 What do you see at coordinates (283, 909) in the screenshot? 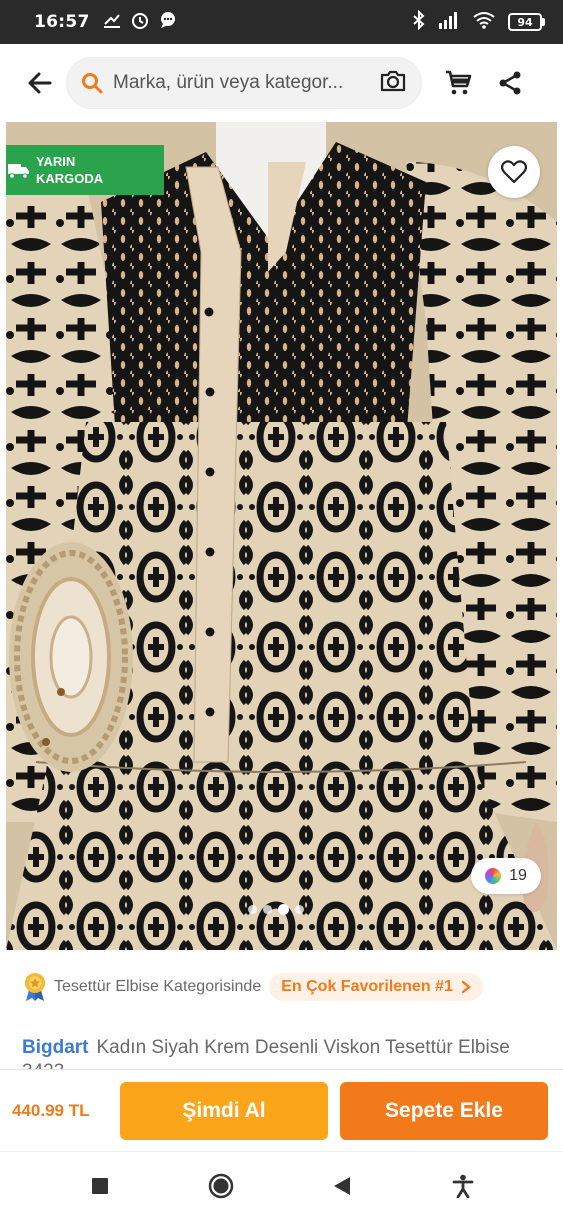
I see `carousel-dot-active` at bounding box center [283, 909].